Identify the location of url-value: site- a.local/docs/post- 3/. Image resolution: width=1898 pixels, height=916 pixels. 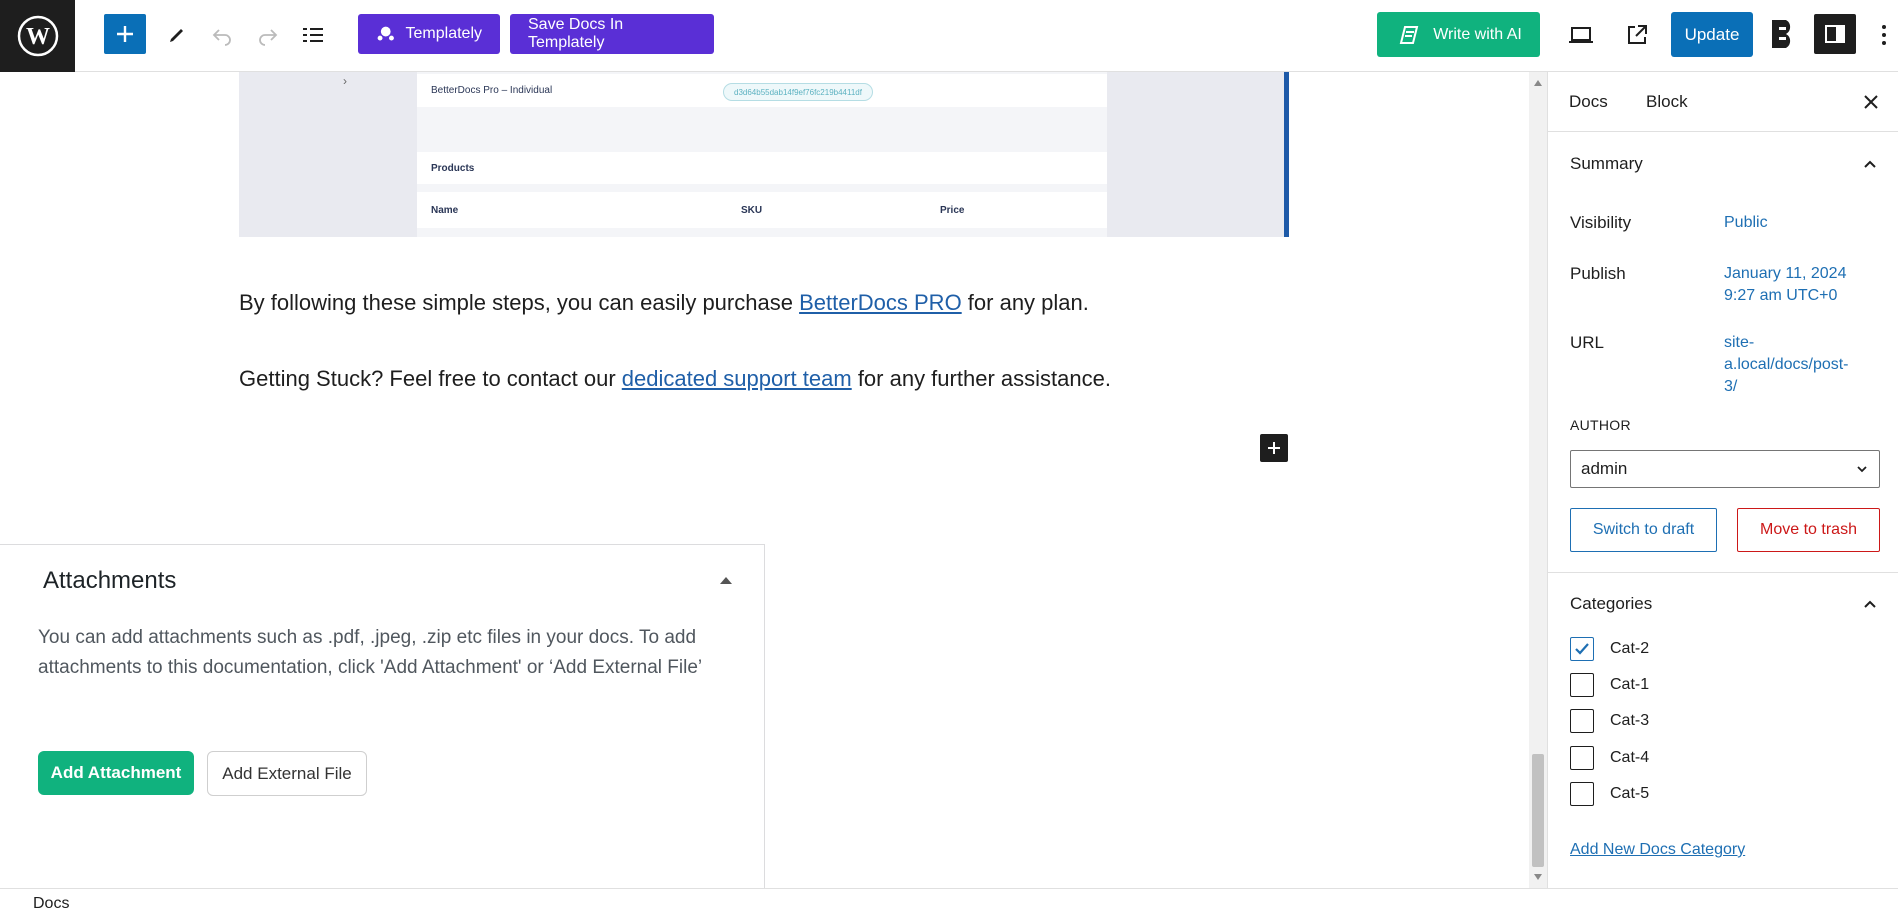
(1786, 365).